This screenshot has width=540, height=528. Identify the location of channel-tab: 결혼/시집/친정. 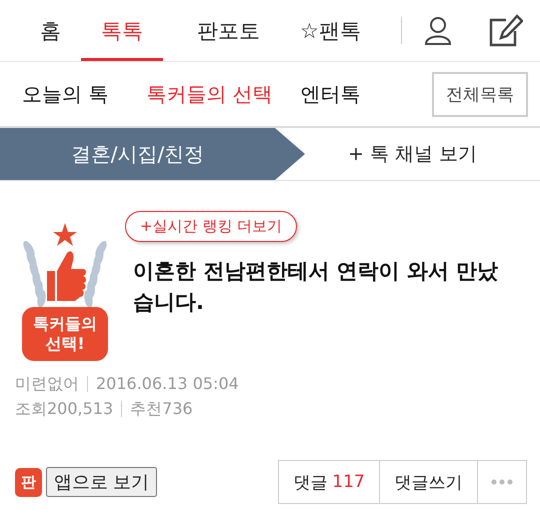
(152, 154).